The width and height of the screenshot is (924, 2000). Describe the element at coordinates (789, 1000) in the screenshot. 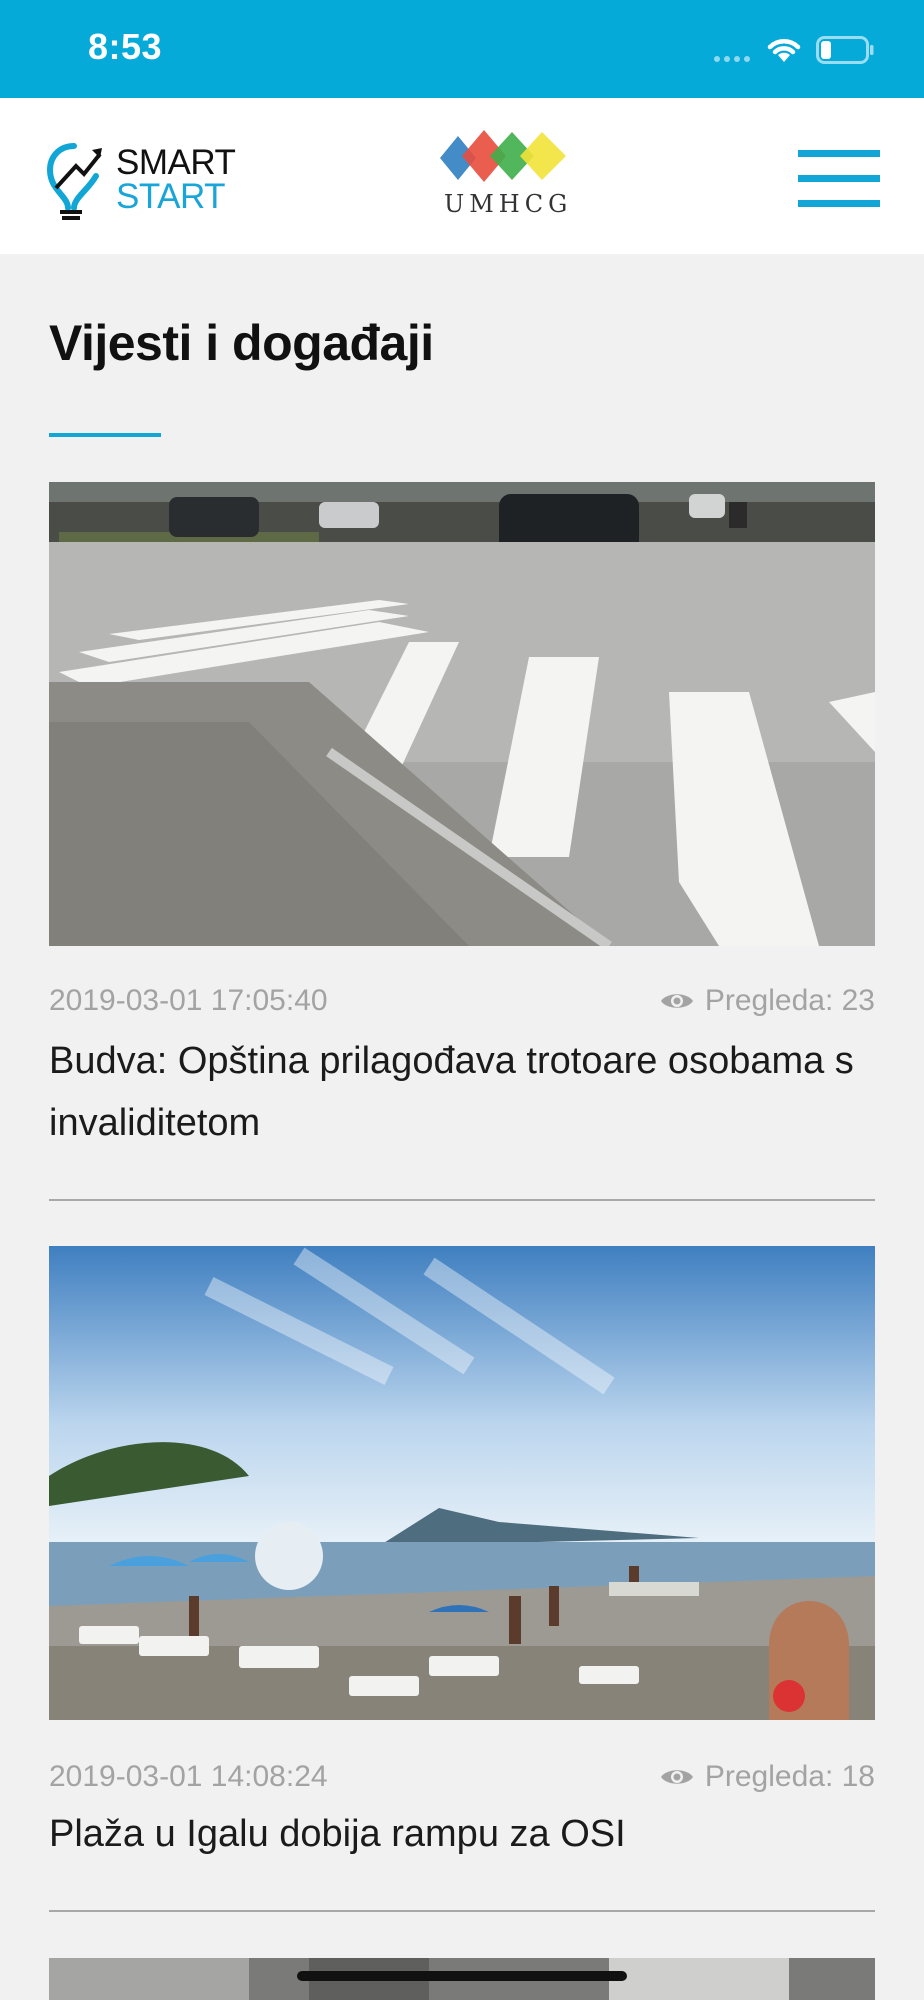

I see `views-count: Pregleda: 23` at that location.